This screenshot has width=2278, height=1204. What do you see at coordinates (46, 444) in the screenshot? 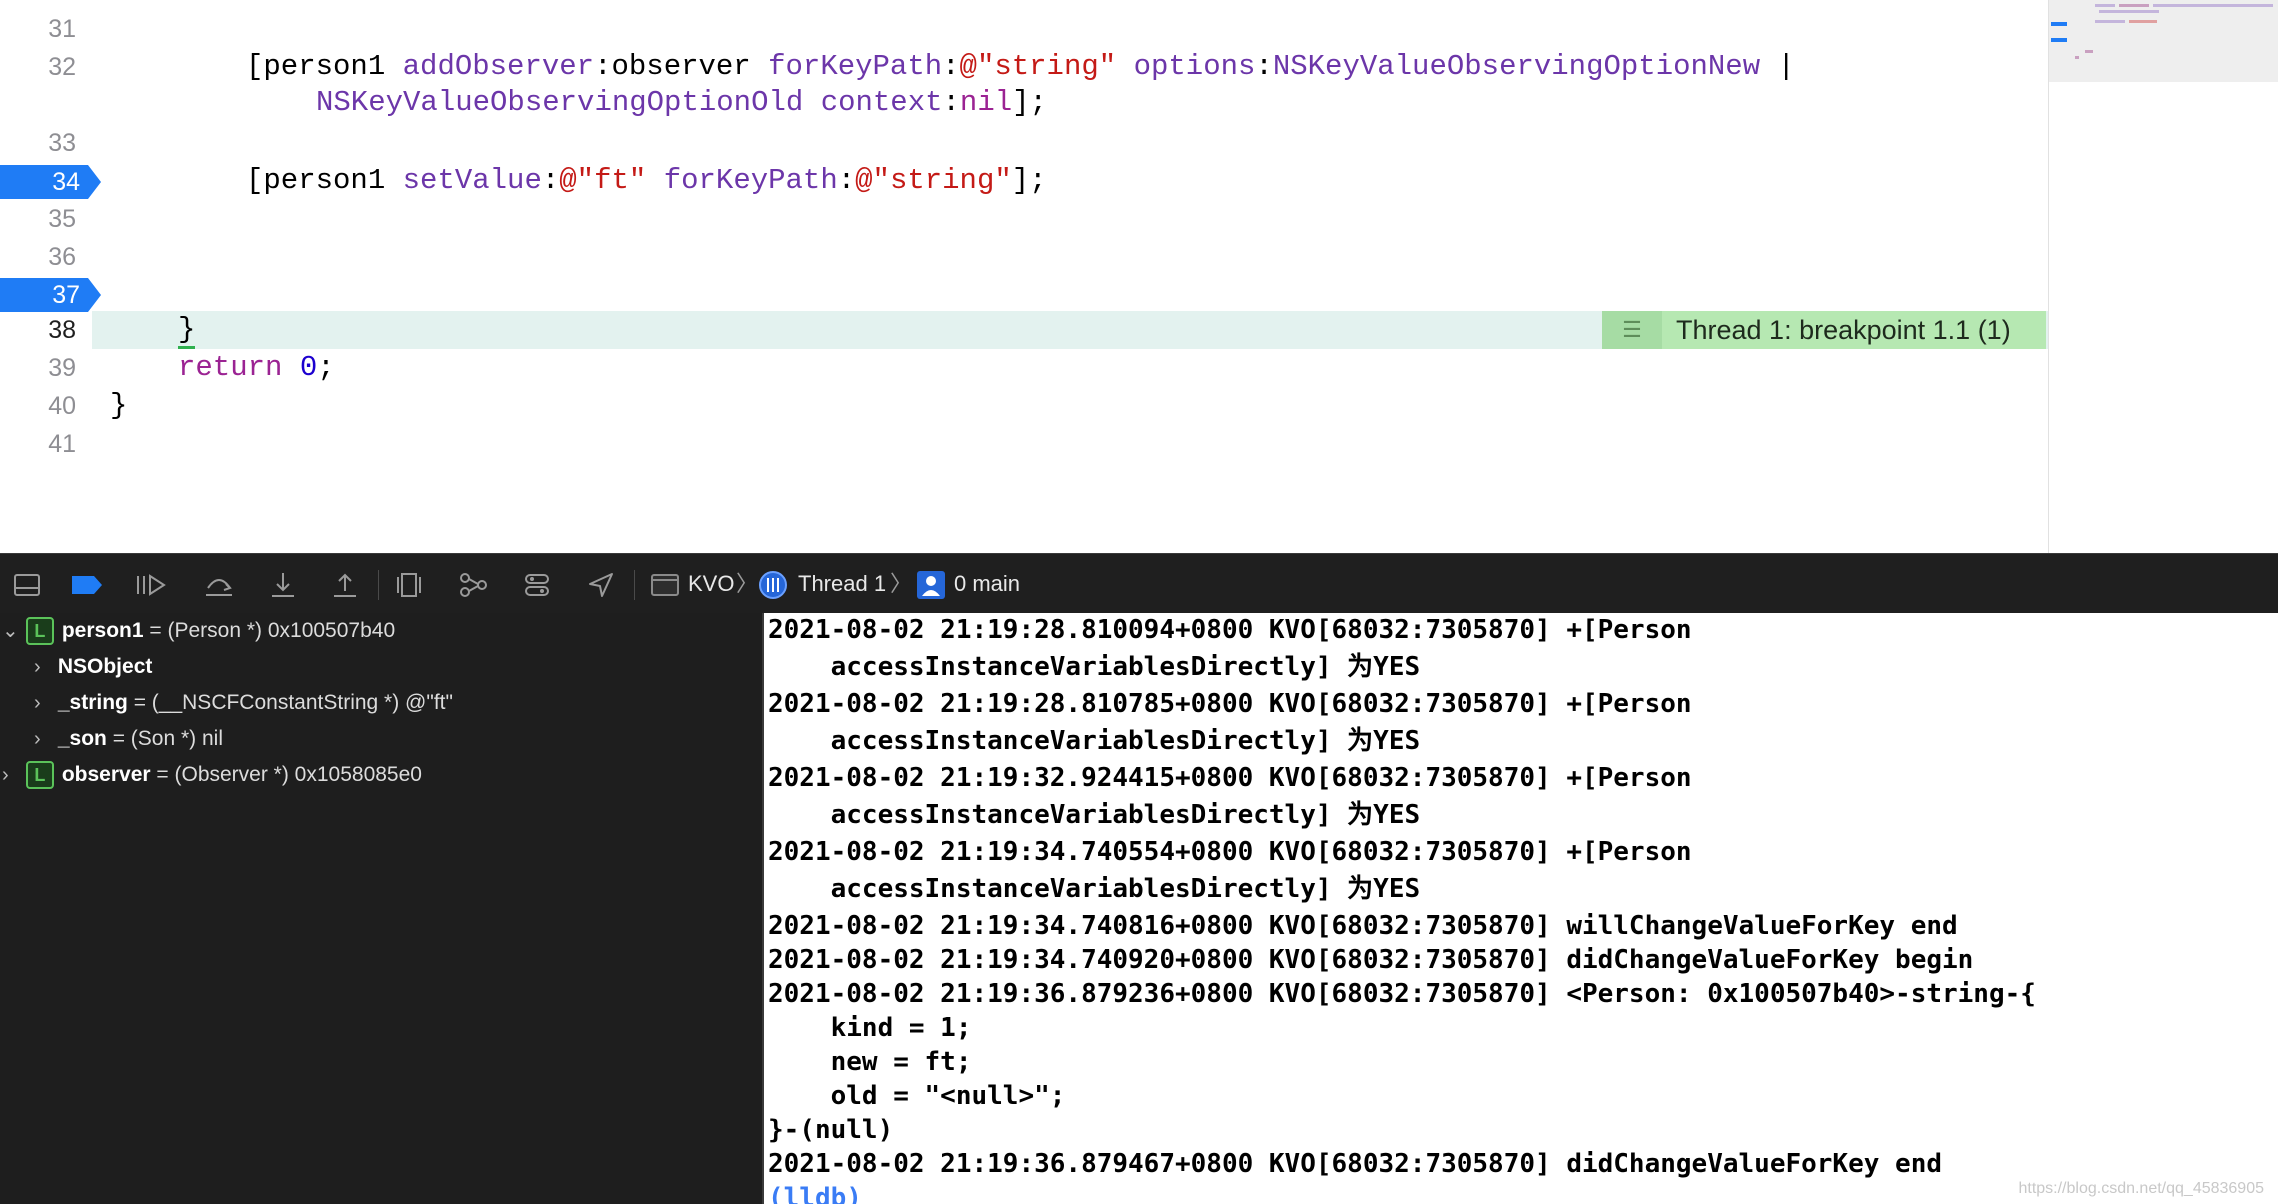
I see `line-number: 41` at bounding box center [46, 444].